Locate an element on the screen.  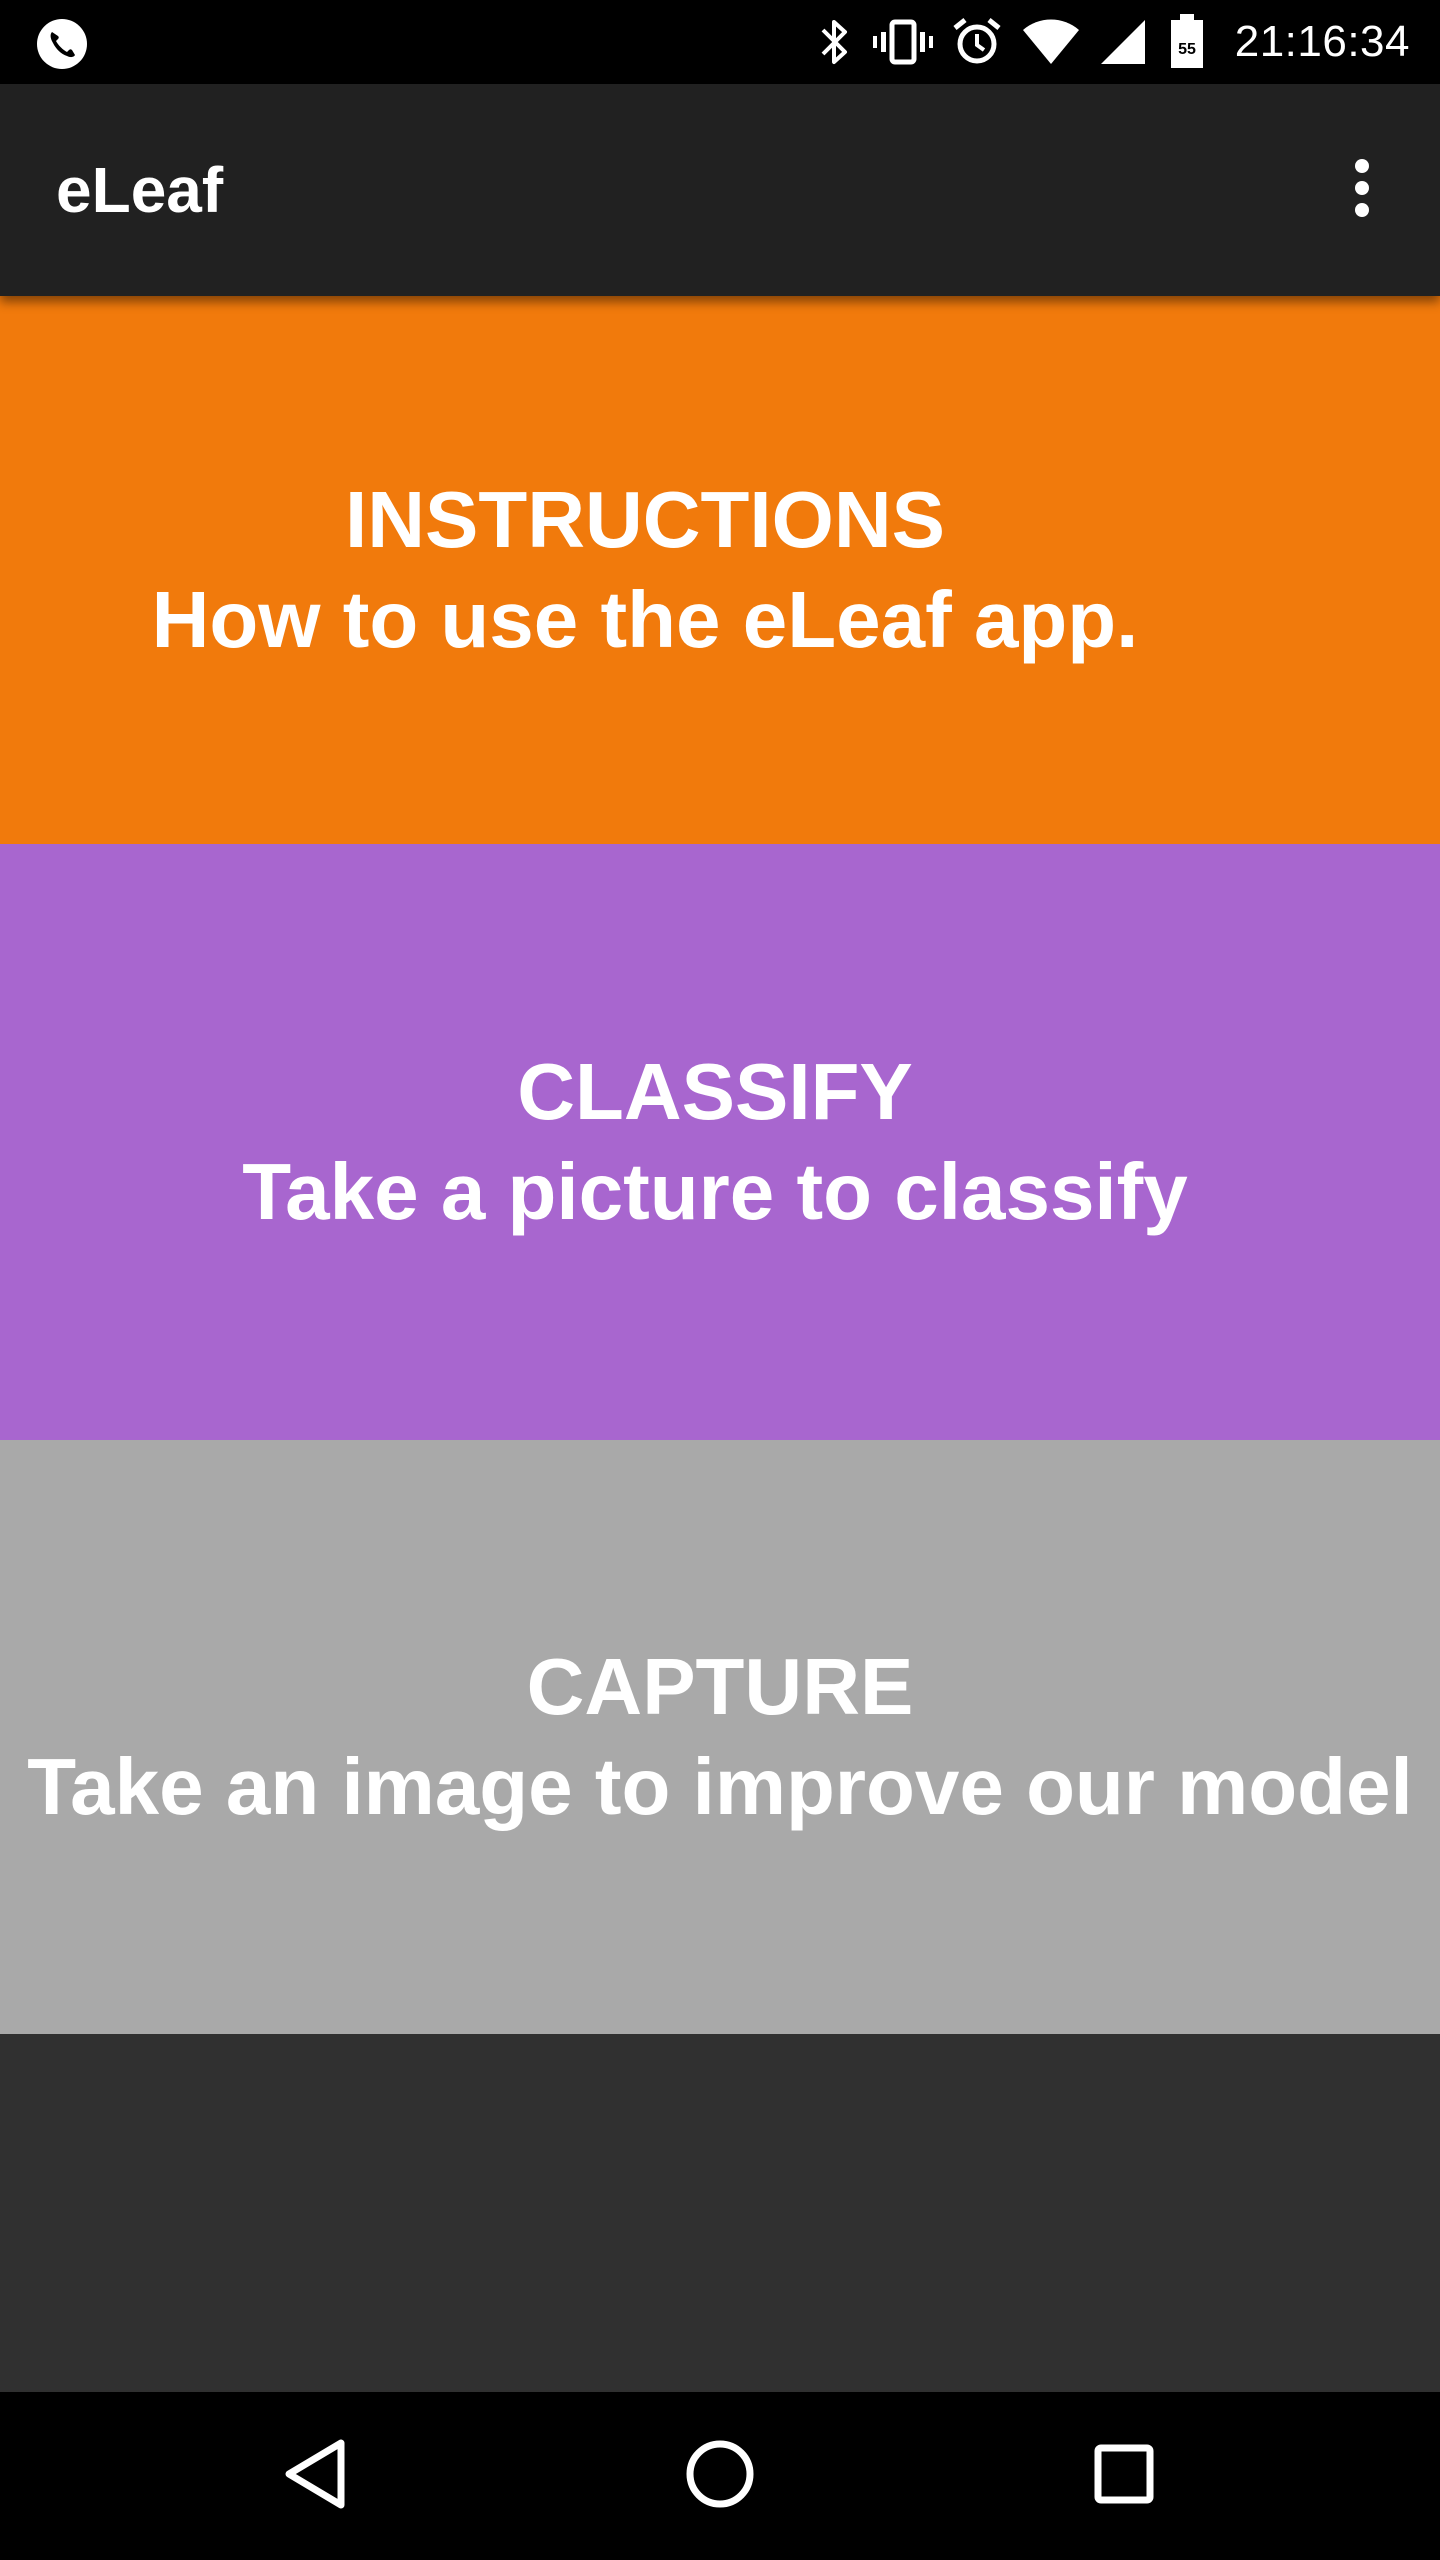
overflow-menu-button is located at coordinates (1362, 190).